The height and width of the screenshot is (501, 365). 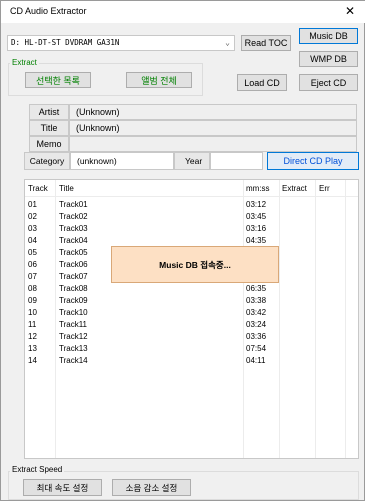 What do you see at coordinates (266, 43) in the screenshot?
I see `read-toc-button: Read TOC` at bounding box center [266, 43].